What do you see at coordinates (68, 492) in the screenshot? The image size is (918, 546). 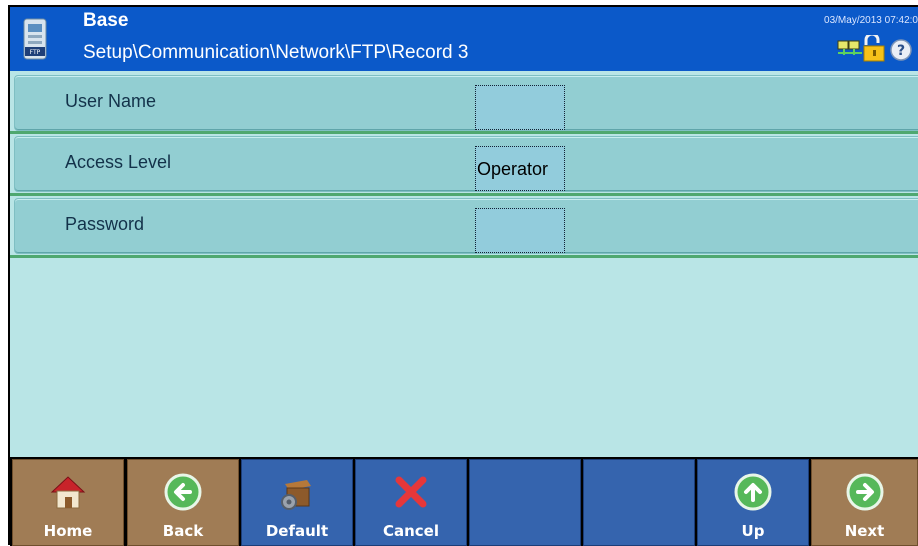 I see `home-icon` at bounding box center [68, 492].